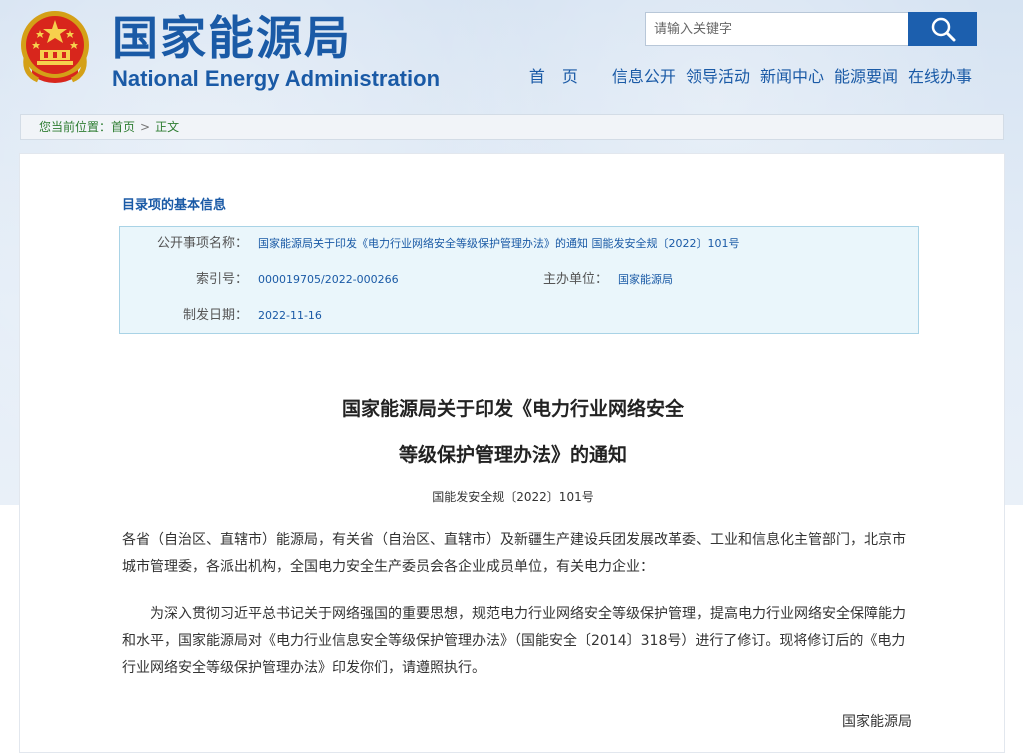 The width and height of the screenshot is (1023, 753). What do you see at coordinates (940, 77) in the screenshot?
I see `nav-item-online-services: 在线办事` at bounding box center [940, 77].